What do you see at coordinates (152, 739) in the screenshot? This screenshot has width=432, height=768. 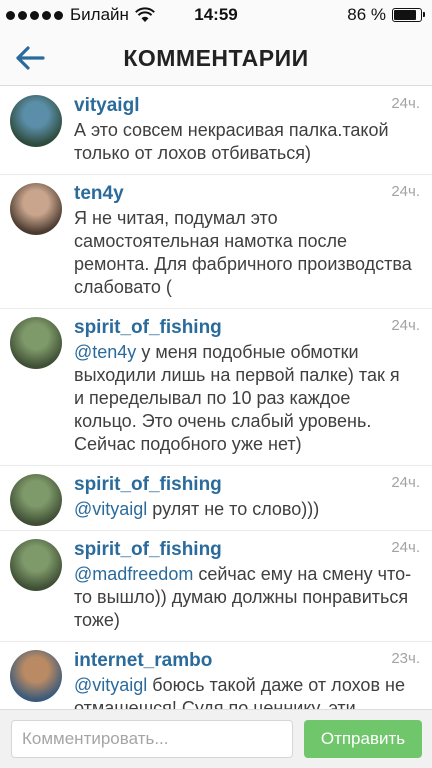 I see `comment-input` at bounding box center [152, 739].